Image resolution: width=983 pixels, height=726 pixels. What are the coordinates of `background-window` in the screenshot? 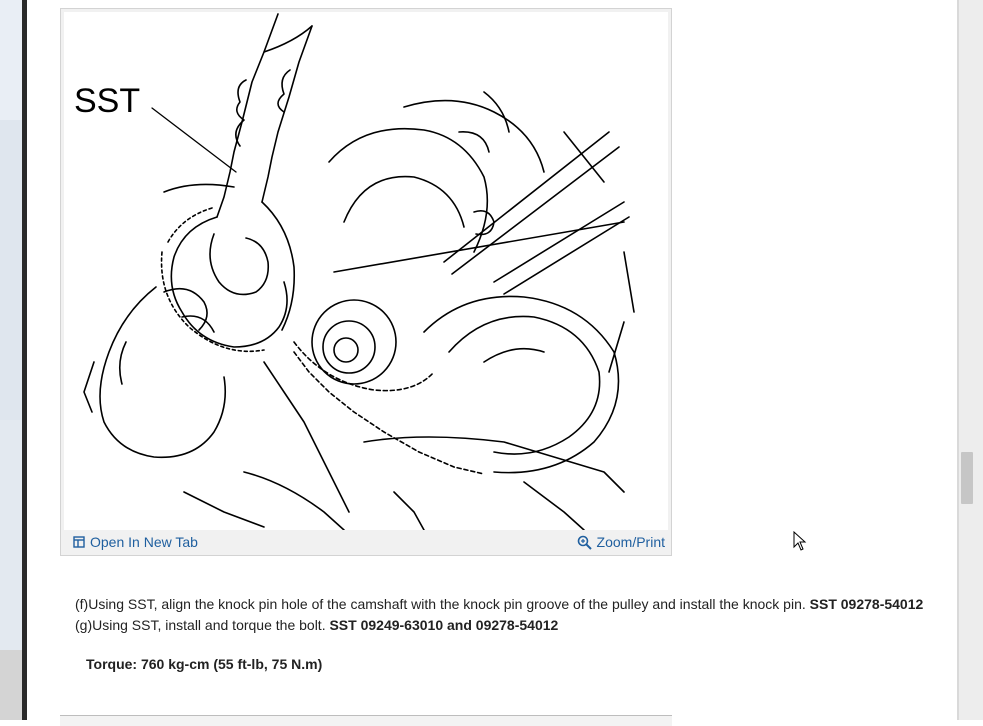 It's located at (12, 360).